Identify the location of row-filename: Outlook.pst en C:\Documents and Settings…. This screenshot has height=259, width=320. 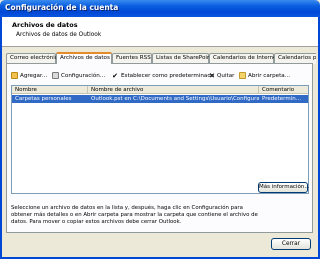
(175, 99).